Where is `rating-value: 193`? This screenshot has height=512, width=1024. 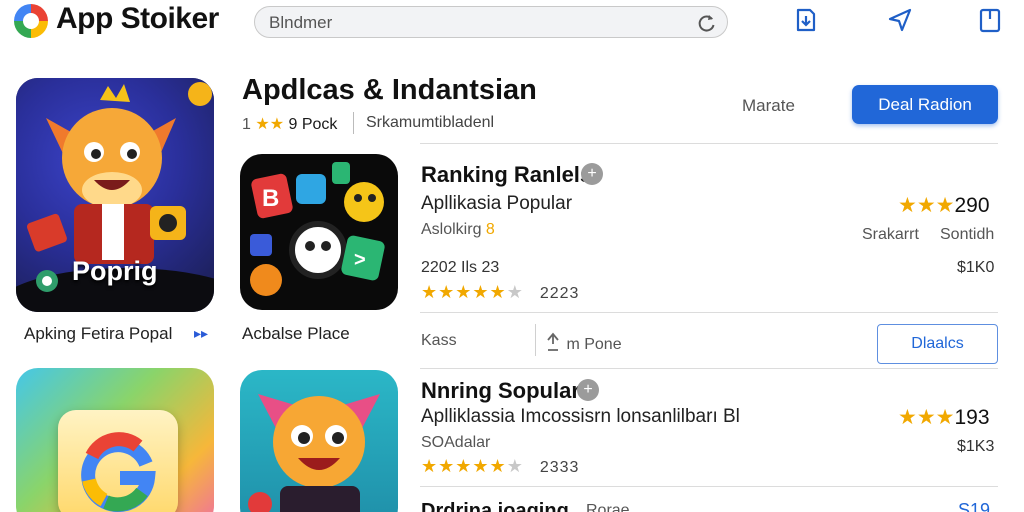 rating-value: 193 is located at coordinates (972, 417).